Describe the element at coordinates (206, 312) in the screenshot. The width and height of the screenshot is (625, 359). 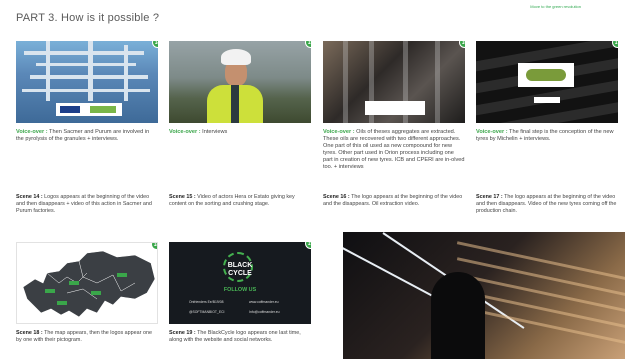
I see `social-link: @SOFTMANBIOT_ECI` at that location.